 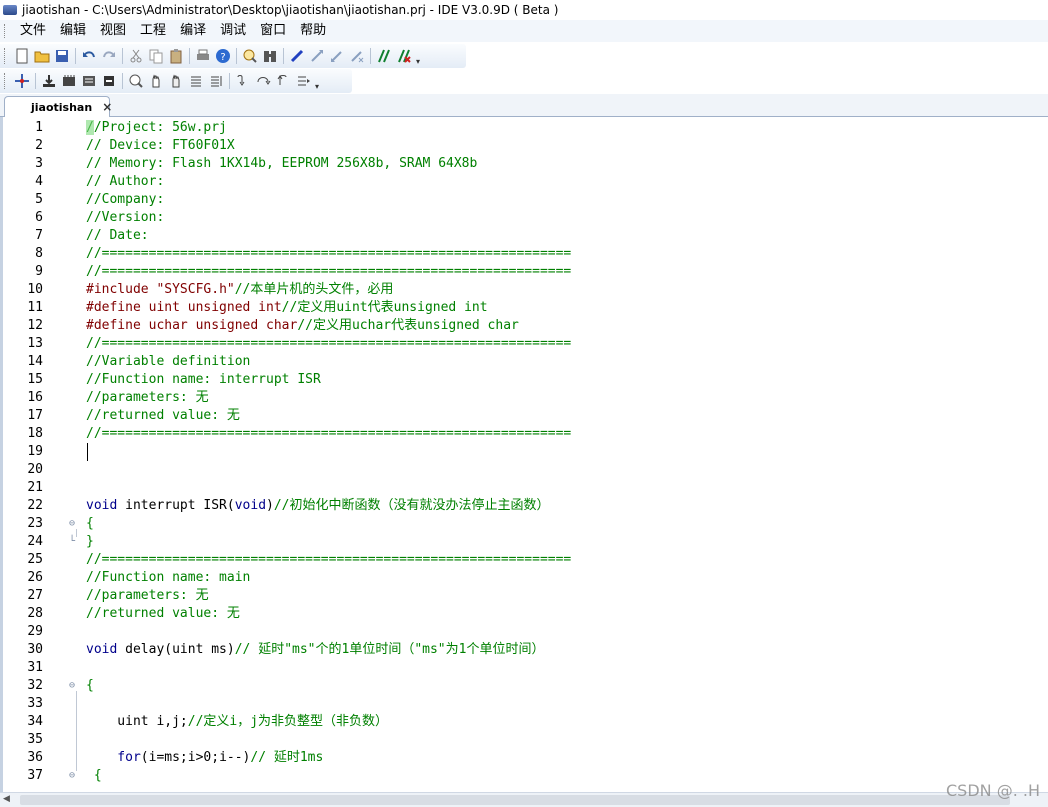 What do you see at coordinates (39, 271) in the screenshot?
I see `line-number: 9` at bounding box center [39, 271].